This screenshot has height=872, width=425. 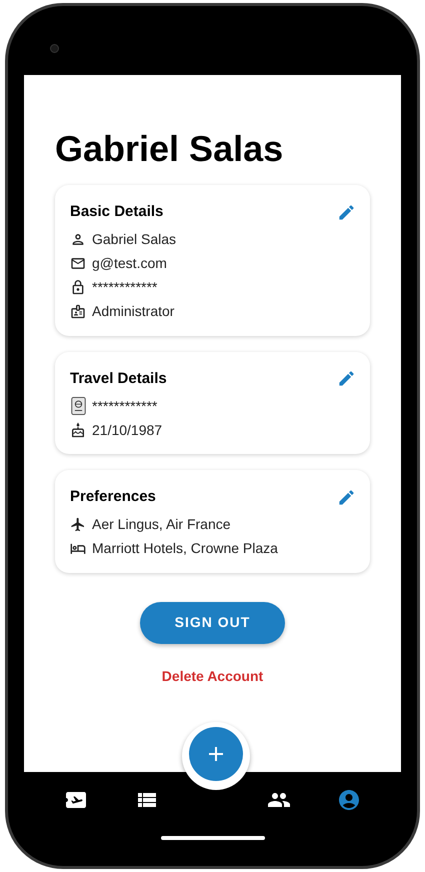 I want to click on detail-text: Aer Lingus, Air France, so click(x=161, y=524).